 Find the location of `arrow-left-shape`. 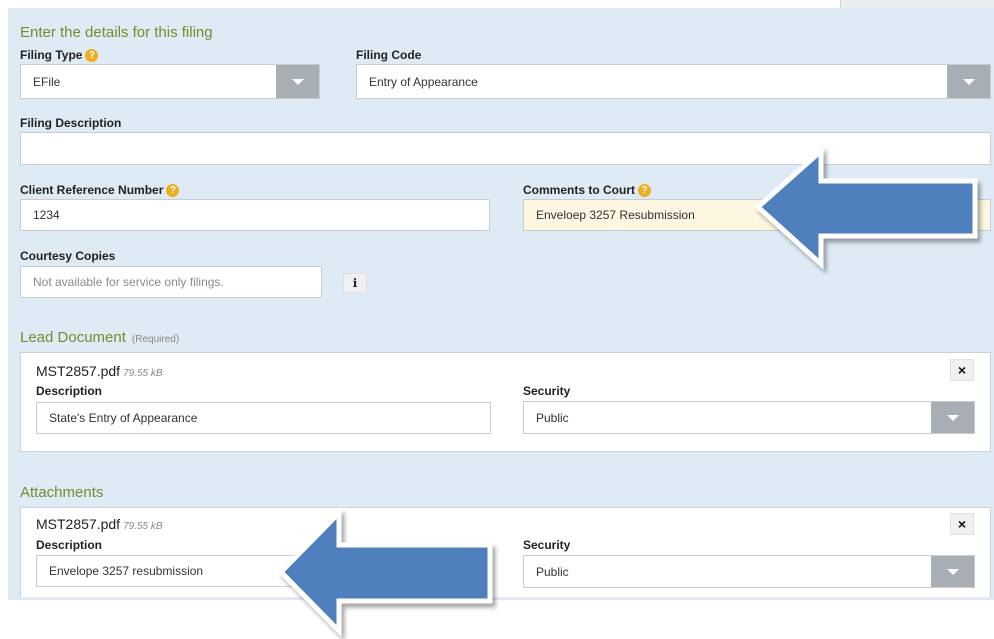

arrow-left-shape is located at coordinates (385, 572).